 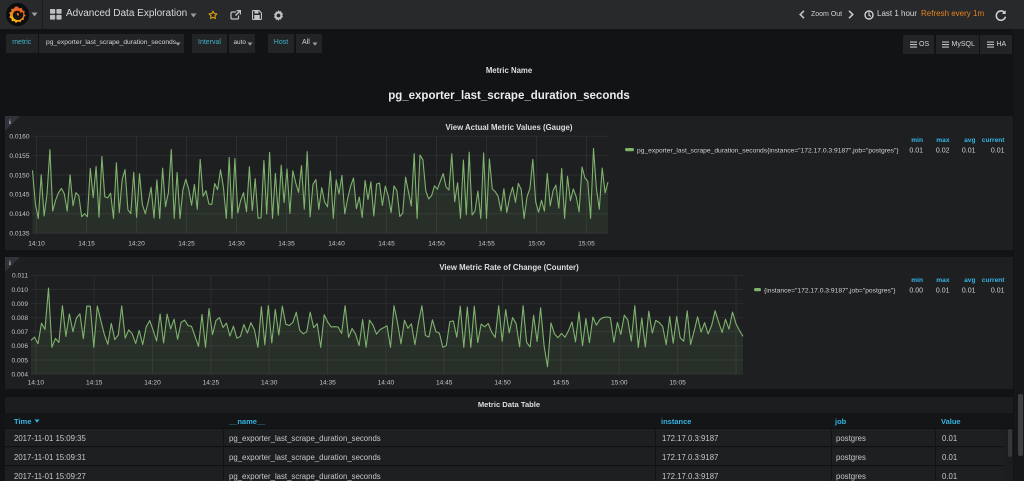 I want to click on svg-text: 0.02, so click(x=943, y=151).